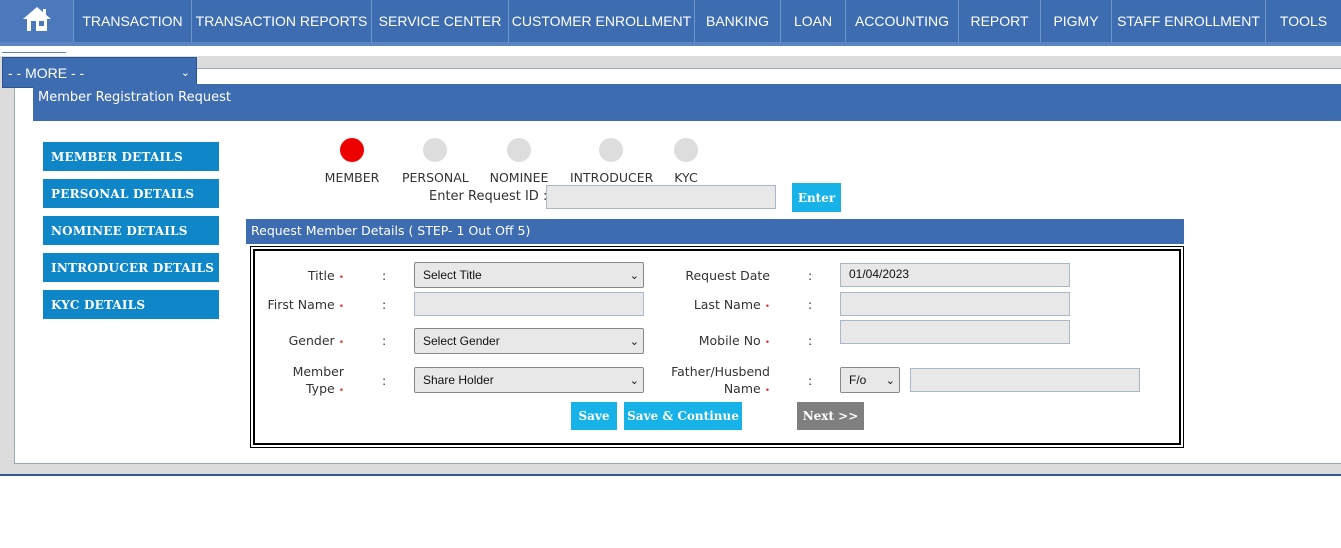  What do you see at coordinates (352, 150) in the screenshot?
I see `step-indicator-active` at bounding box center [352, 150].